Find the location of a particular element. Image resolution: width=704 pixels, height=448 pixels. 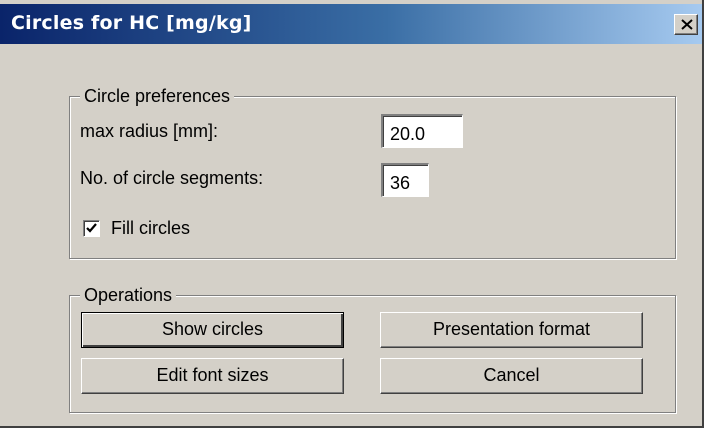

close-icon is located at coordinates (687, 24).